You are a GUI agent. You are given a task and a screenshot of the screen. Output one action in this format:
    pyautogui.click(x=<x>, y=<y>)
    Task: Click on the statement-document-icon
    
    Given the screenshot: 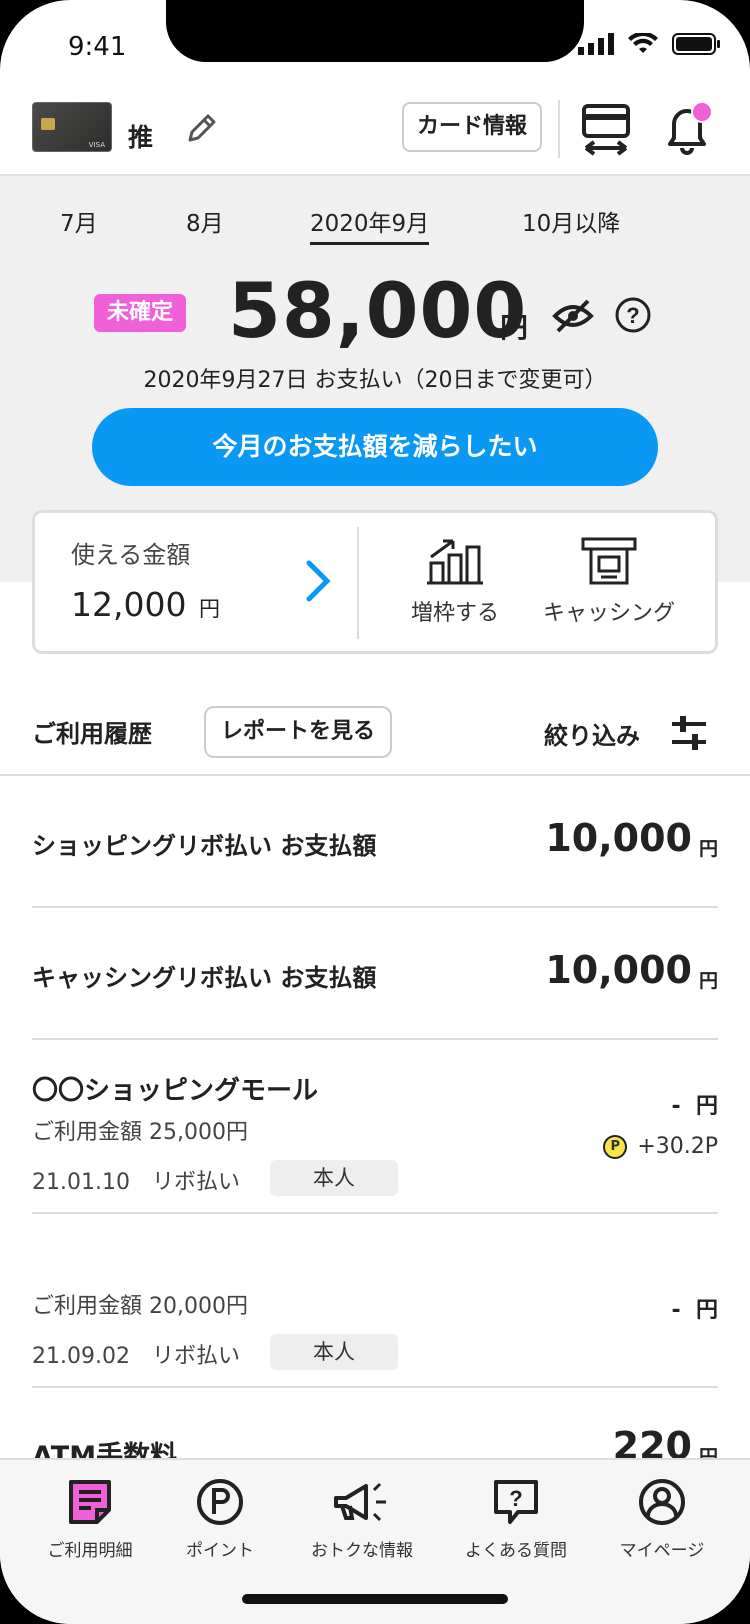 What is the action you would take?
    pyautogui.click(x=90, y=1502)
    